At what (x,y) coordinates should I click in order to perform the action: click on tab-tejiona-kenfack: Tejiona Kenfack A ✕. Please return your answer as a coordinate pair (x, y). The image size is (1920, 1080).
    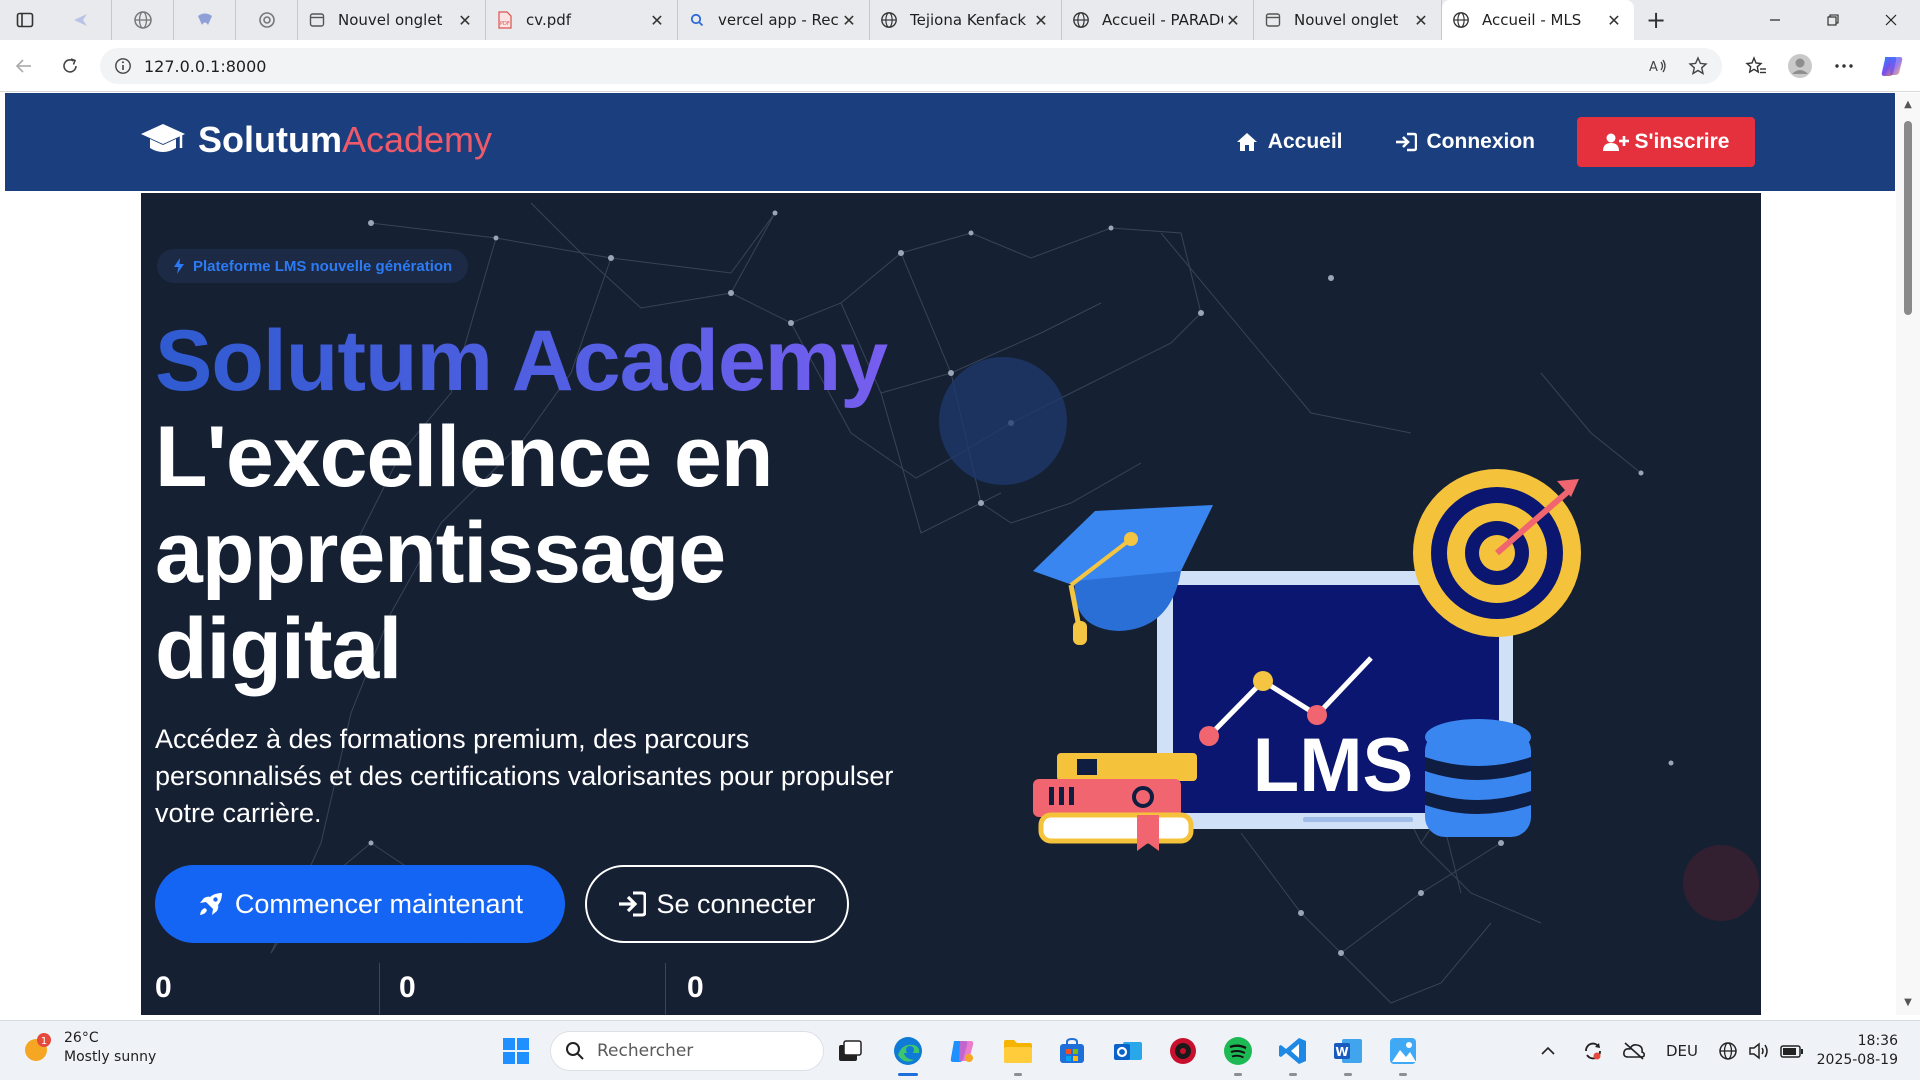
    Looking at the image, I should click on (966, 20).